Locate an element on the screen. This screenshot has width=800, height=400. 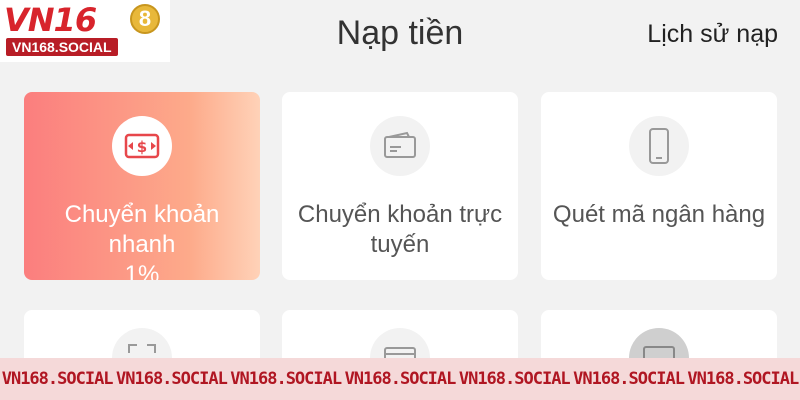
method-label: Chuyển khoản nhanh 1% is located at coordinates (142, 240).